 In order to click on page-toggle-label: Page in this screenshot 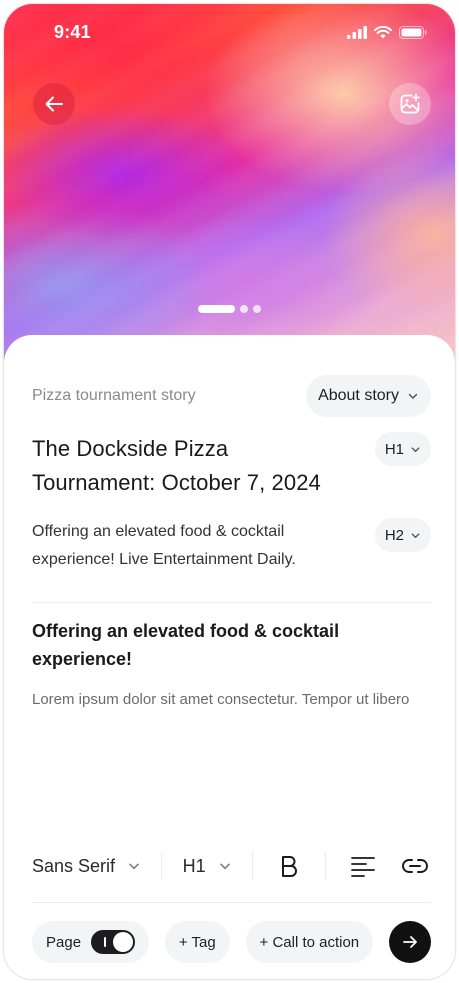, I will do `click(64, 942)`.